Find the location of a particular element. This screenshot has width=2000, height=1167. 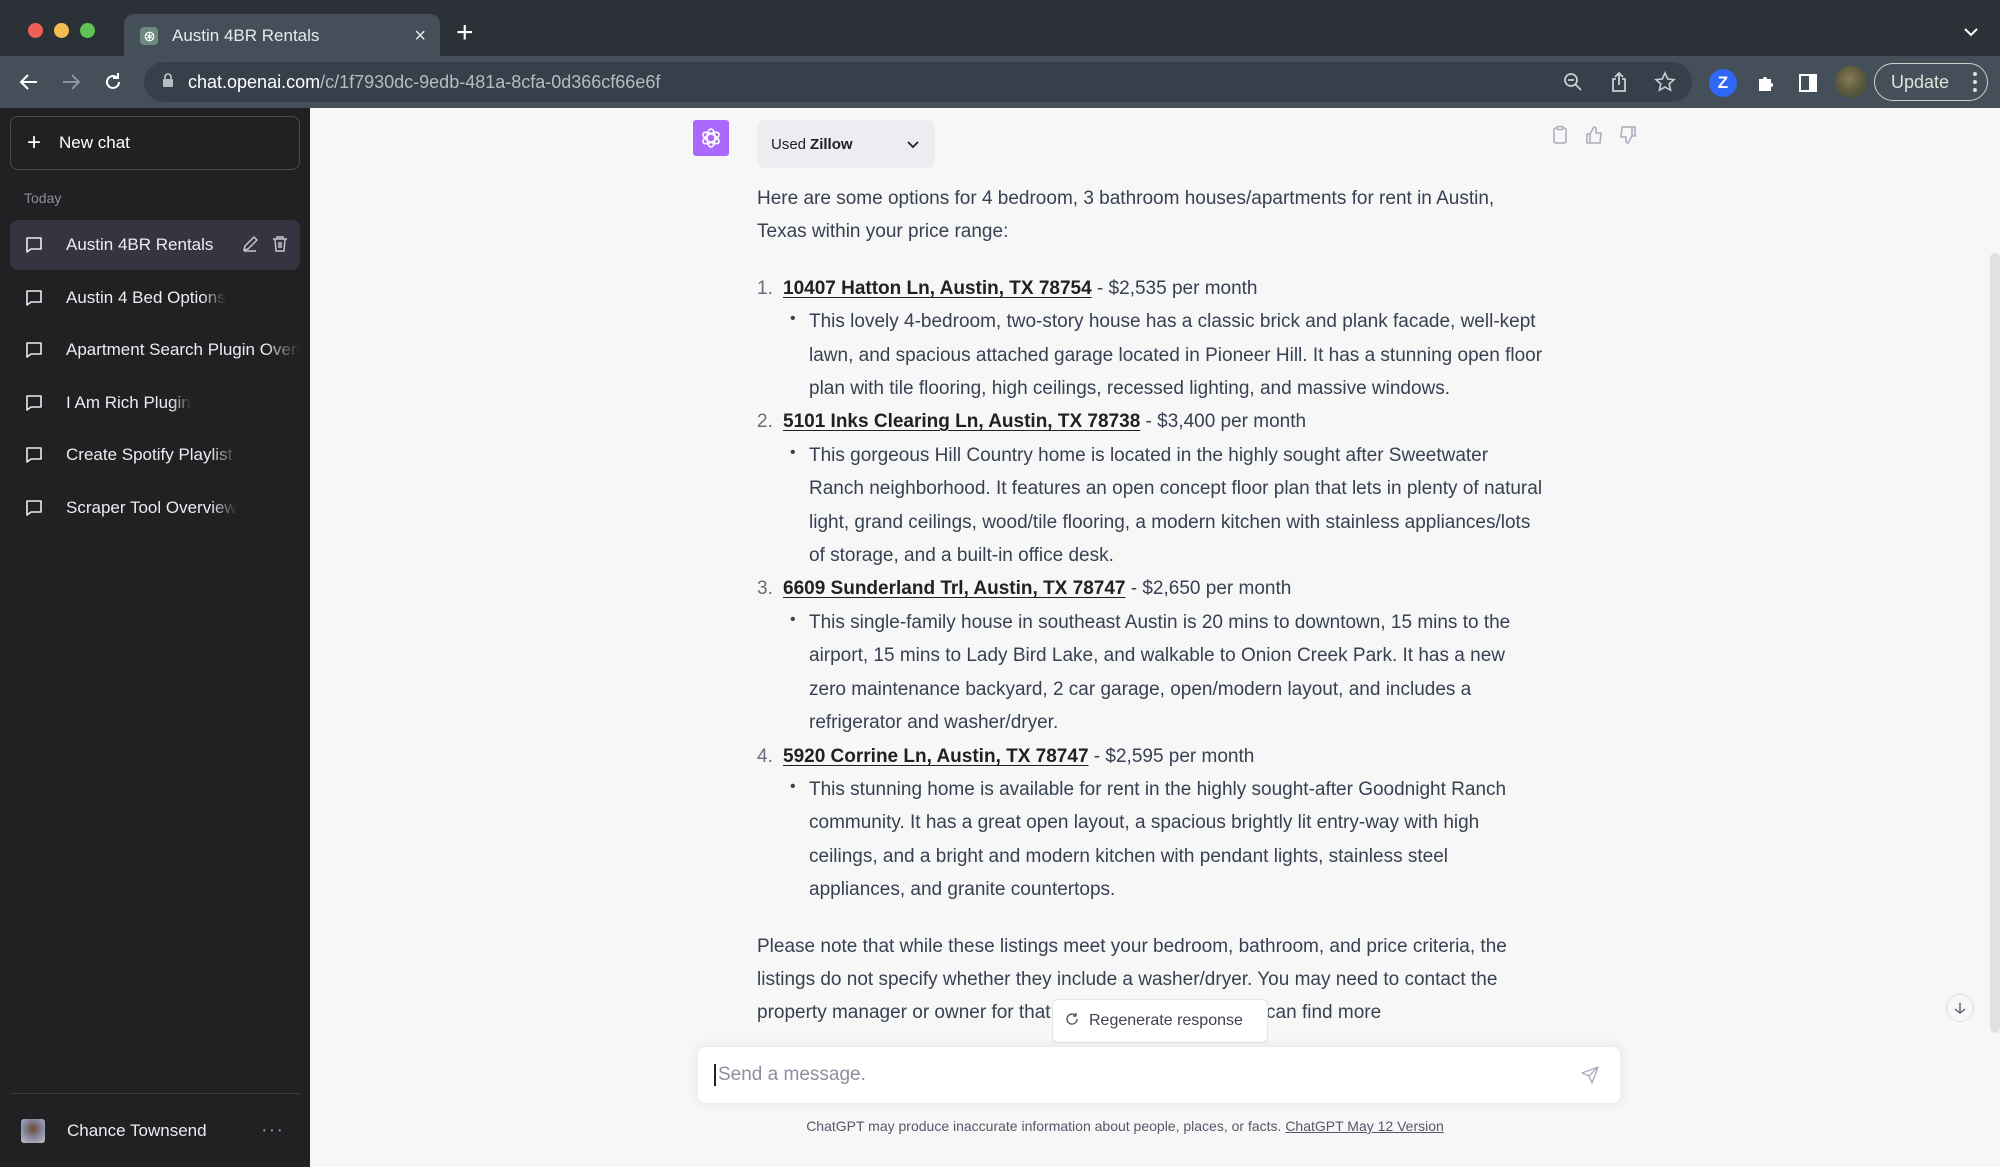

update-button: Update is located at coordinates (1931, 82).